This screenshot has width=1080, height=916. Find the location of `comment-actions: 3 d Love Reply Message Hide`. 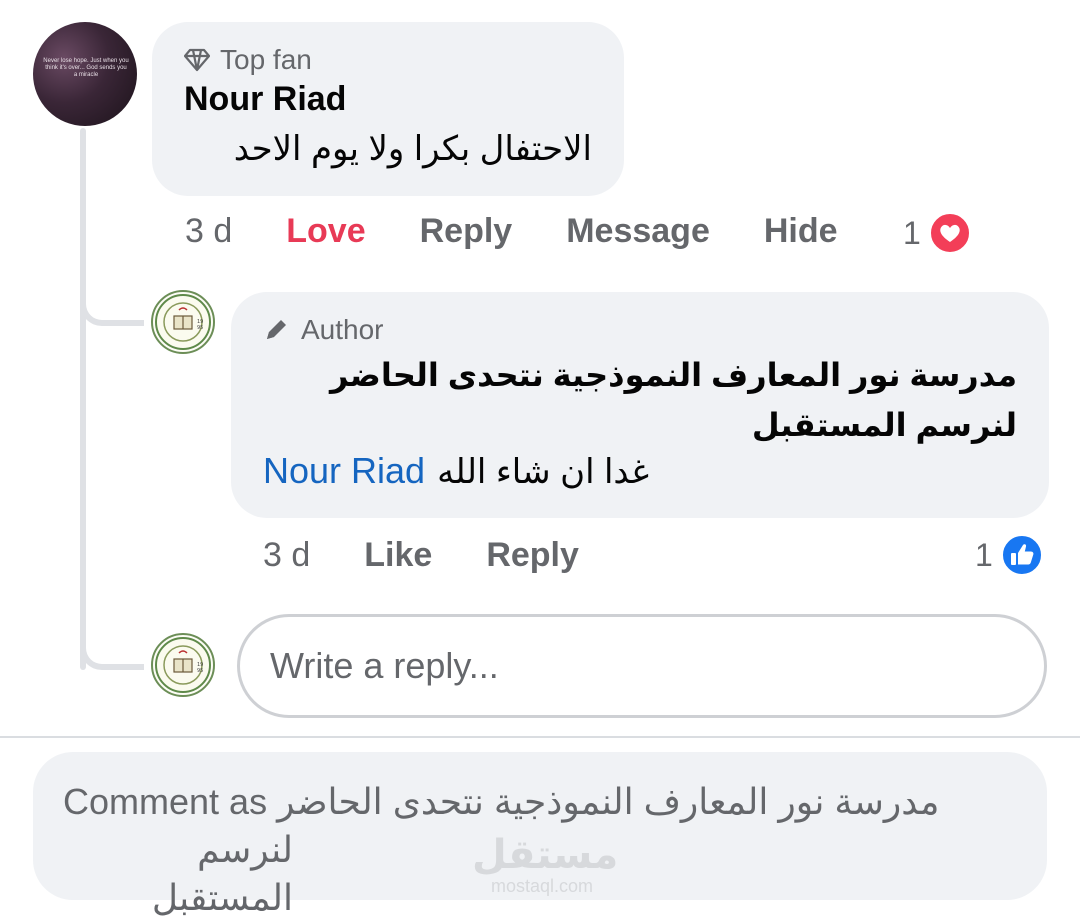

comment-actions: 3 d Love Reply Message Hide is located at coordinates (511, 231).